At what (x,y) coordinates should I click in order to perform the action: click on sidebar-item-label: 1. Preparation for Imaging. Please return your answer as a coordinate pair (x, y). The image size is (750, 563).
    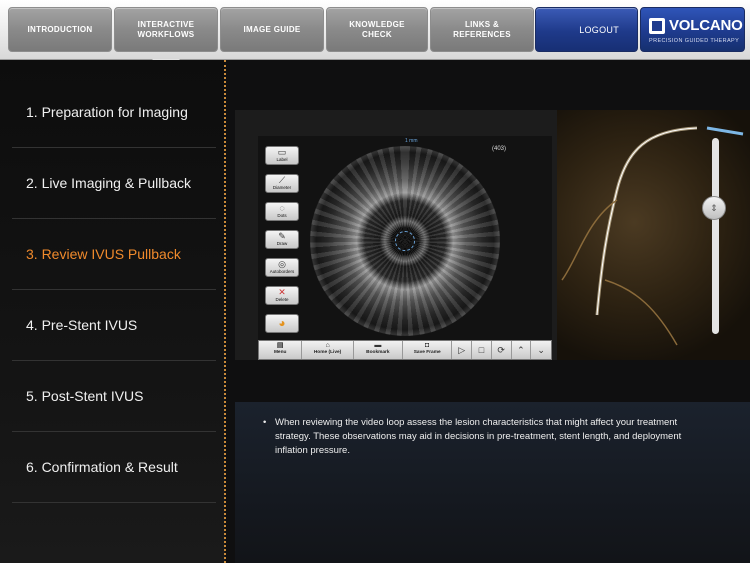
    Looking at the image, I should click on (107, 112).